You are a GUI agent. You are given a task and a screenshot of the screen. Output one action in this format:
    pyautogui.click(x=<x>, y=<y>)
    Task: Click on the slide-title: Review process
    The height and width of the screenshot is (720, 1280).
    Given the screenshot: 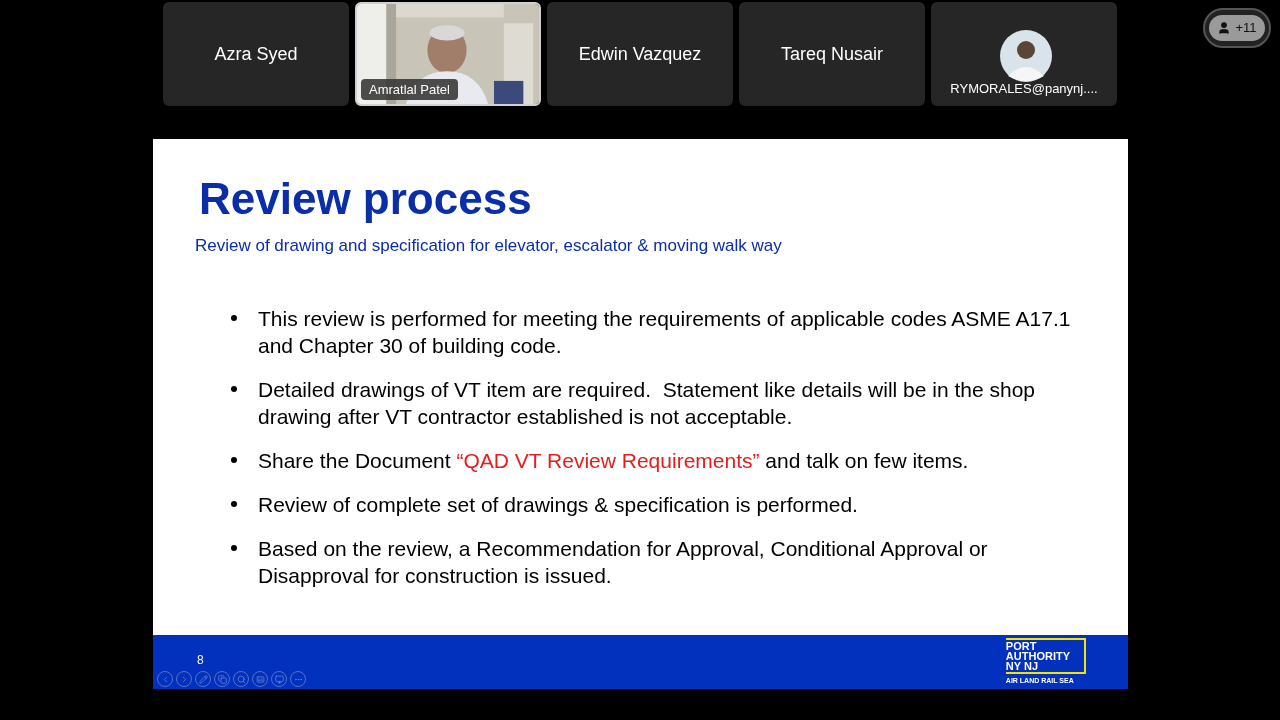 What is the action you would take?
    pyautogui.click(x=365, y=199)
    